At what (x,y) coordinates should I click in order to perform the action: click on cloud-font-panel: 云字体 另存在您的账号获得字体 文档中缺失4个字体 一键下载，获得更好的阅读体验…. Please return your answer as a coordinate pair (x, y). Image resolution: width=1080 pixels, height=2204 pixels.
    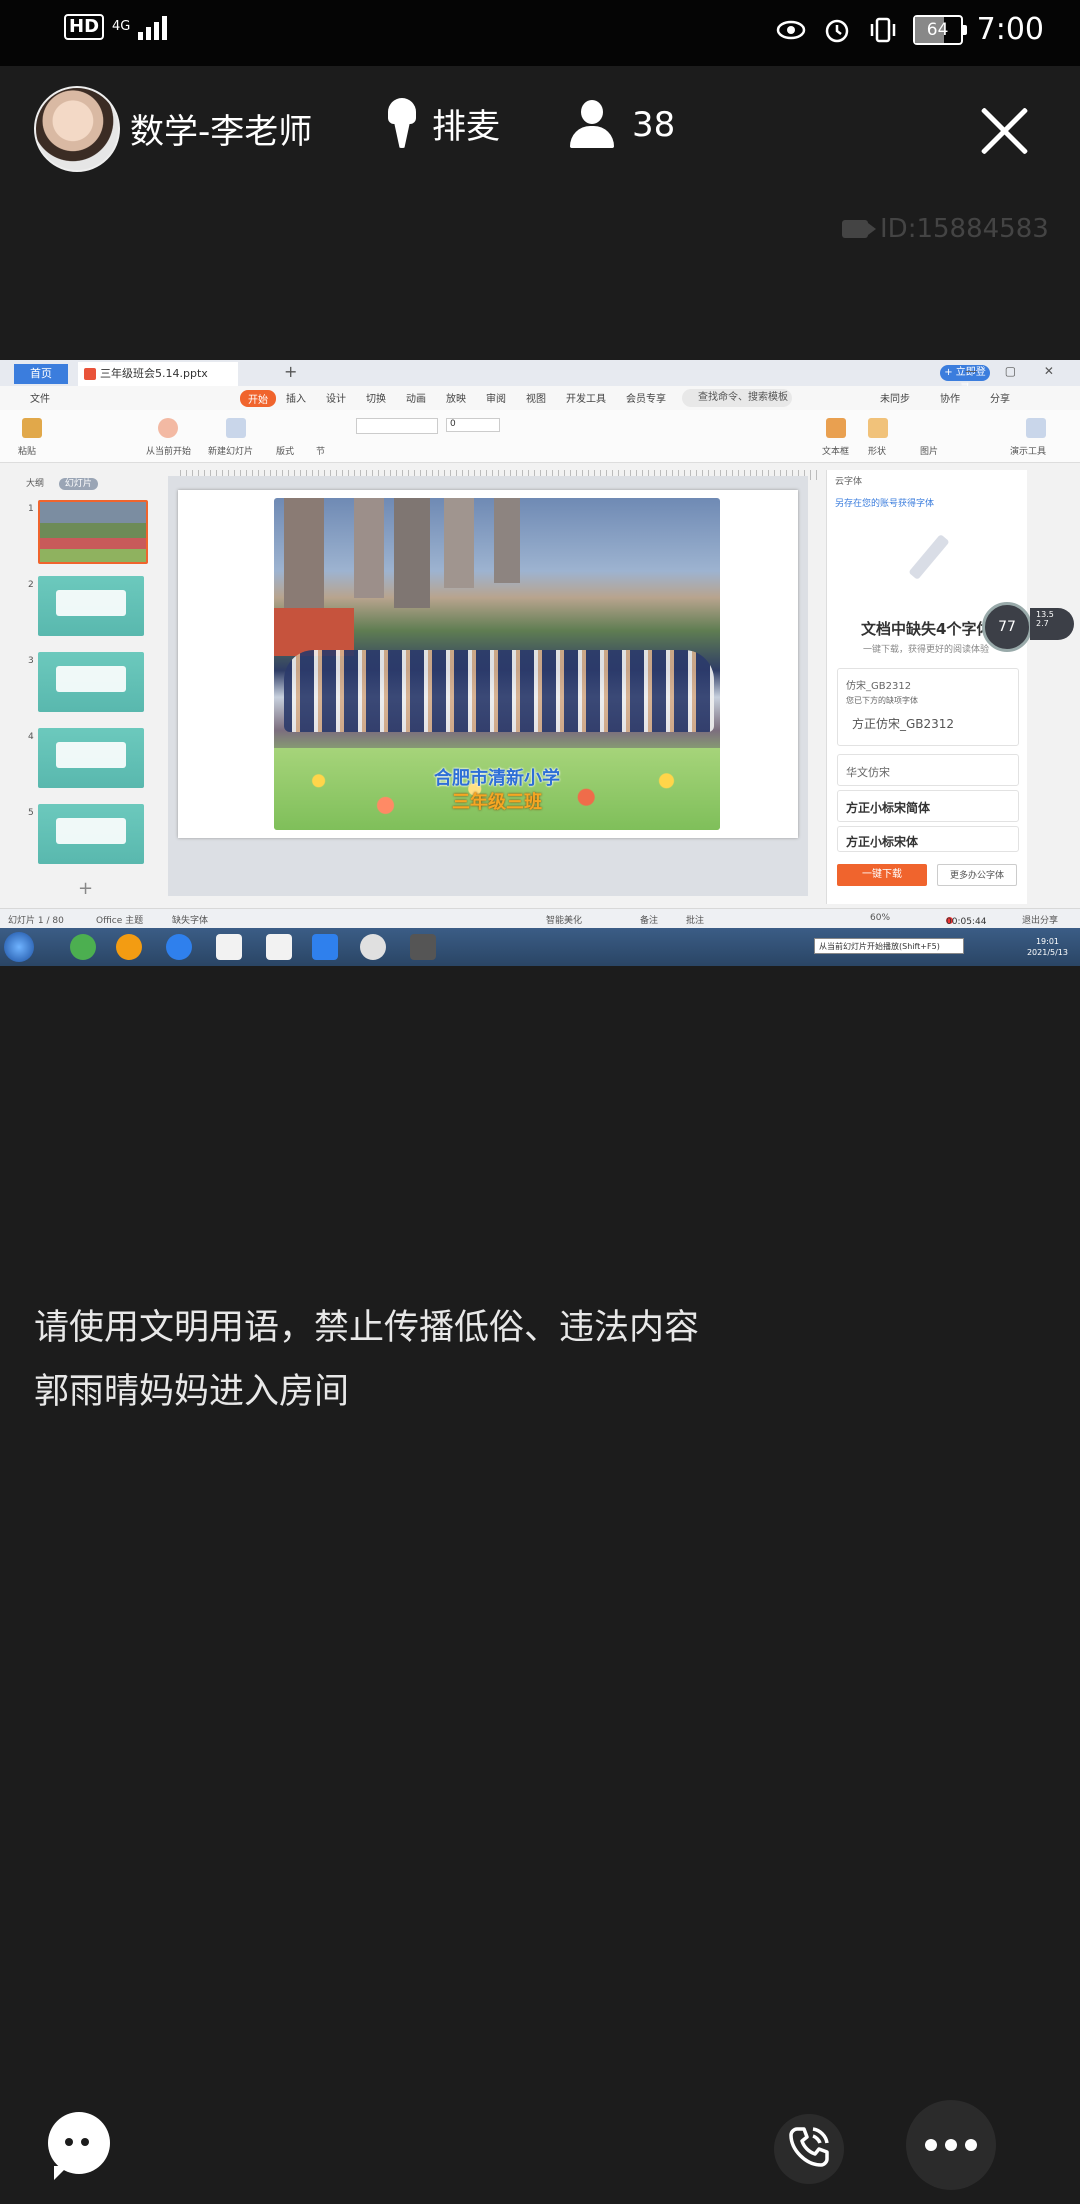
    Looking at the image, I should click on (926, 687).